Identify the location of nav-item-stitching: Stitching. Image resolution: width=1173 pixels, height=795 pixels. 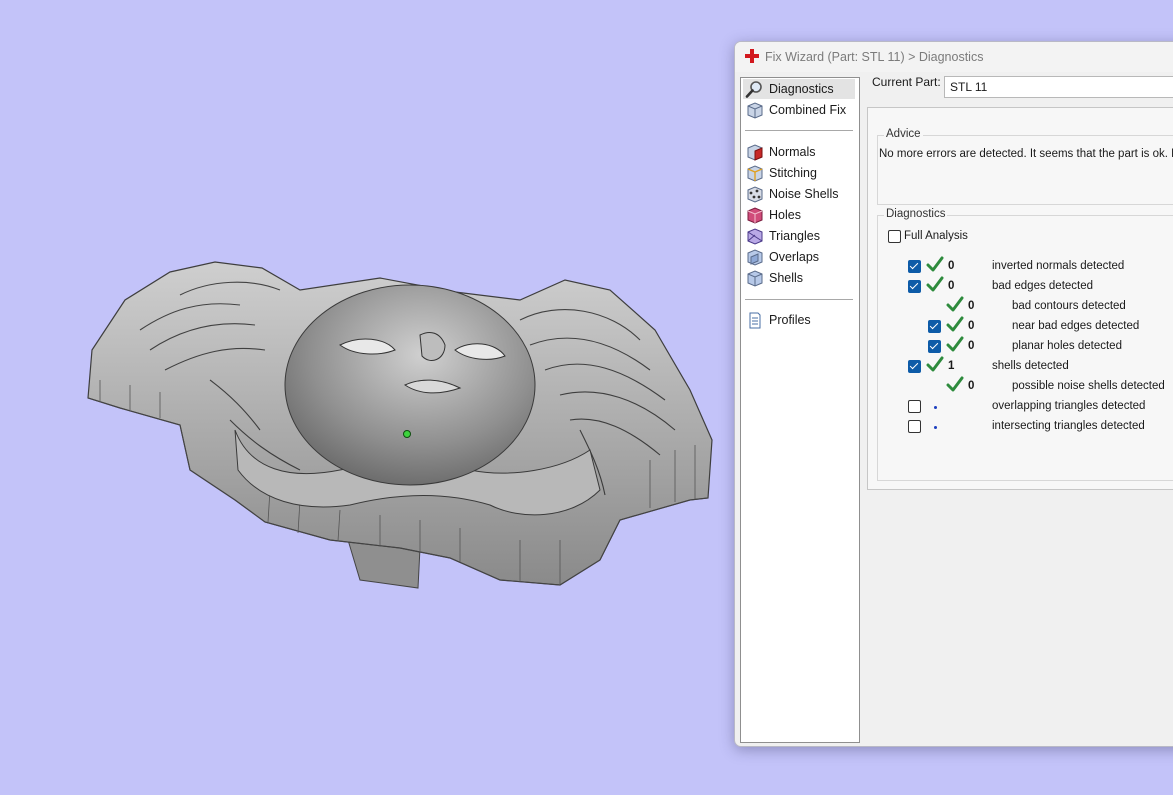
(799, 173).